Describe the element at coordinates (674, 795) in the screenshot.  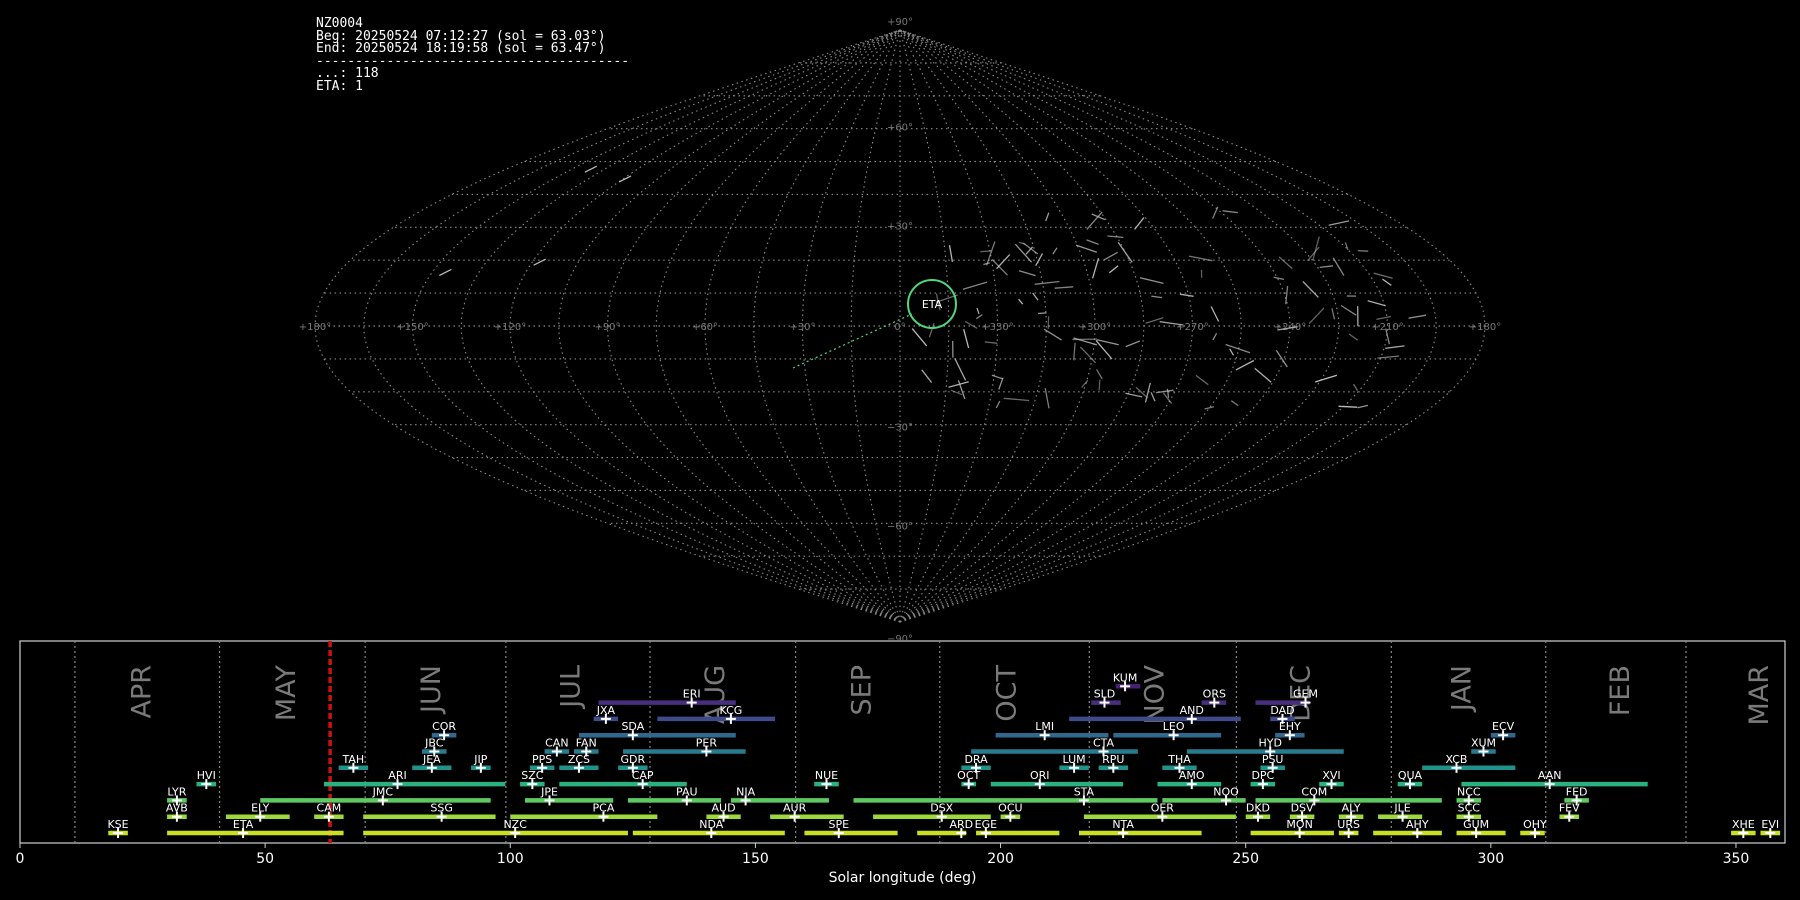
I see `shower-pau: PAU` at that location.